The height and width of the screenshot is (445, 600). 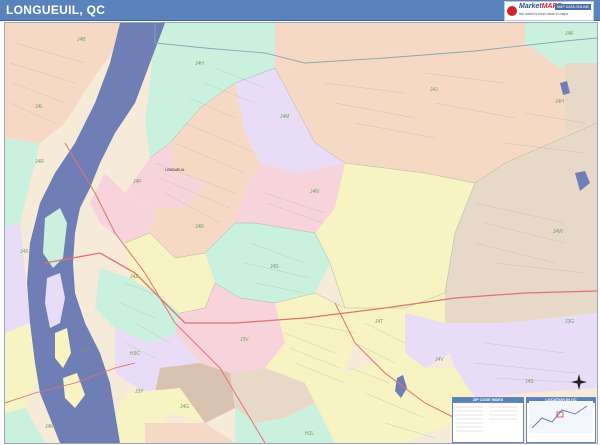 I want to click on city-label: LONGUEUIL, so click(x=175, y=170).